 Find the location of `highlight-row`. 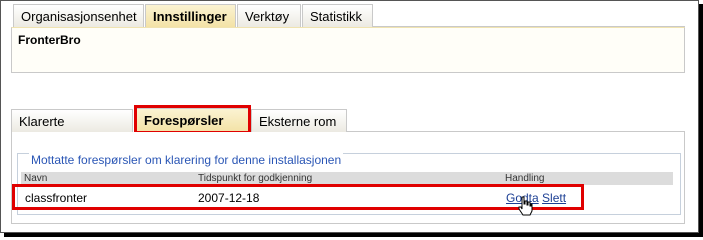

highlight-row is located at coordinates (298, 197).